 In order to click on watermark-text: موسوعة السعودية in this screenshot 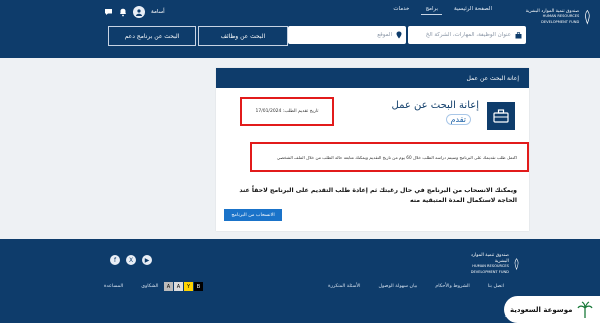, I will do `click(541, 309)`.